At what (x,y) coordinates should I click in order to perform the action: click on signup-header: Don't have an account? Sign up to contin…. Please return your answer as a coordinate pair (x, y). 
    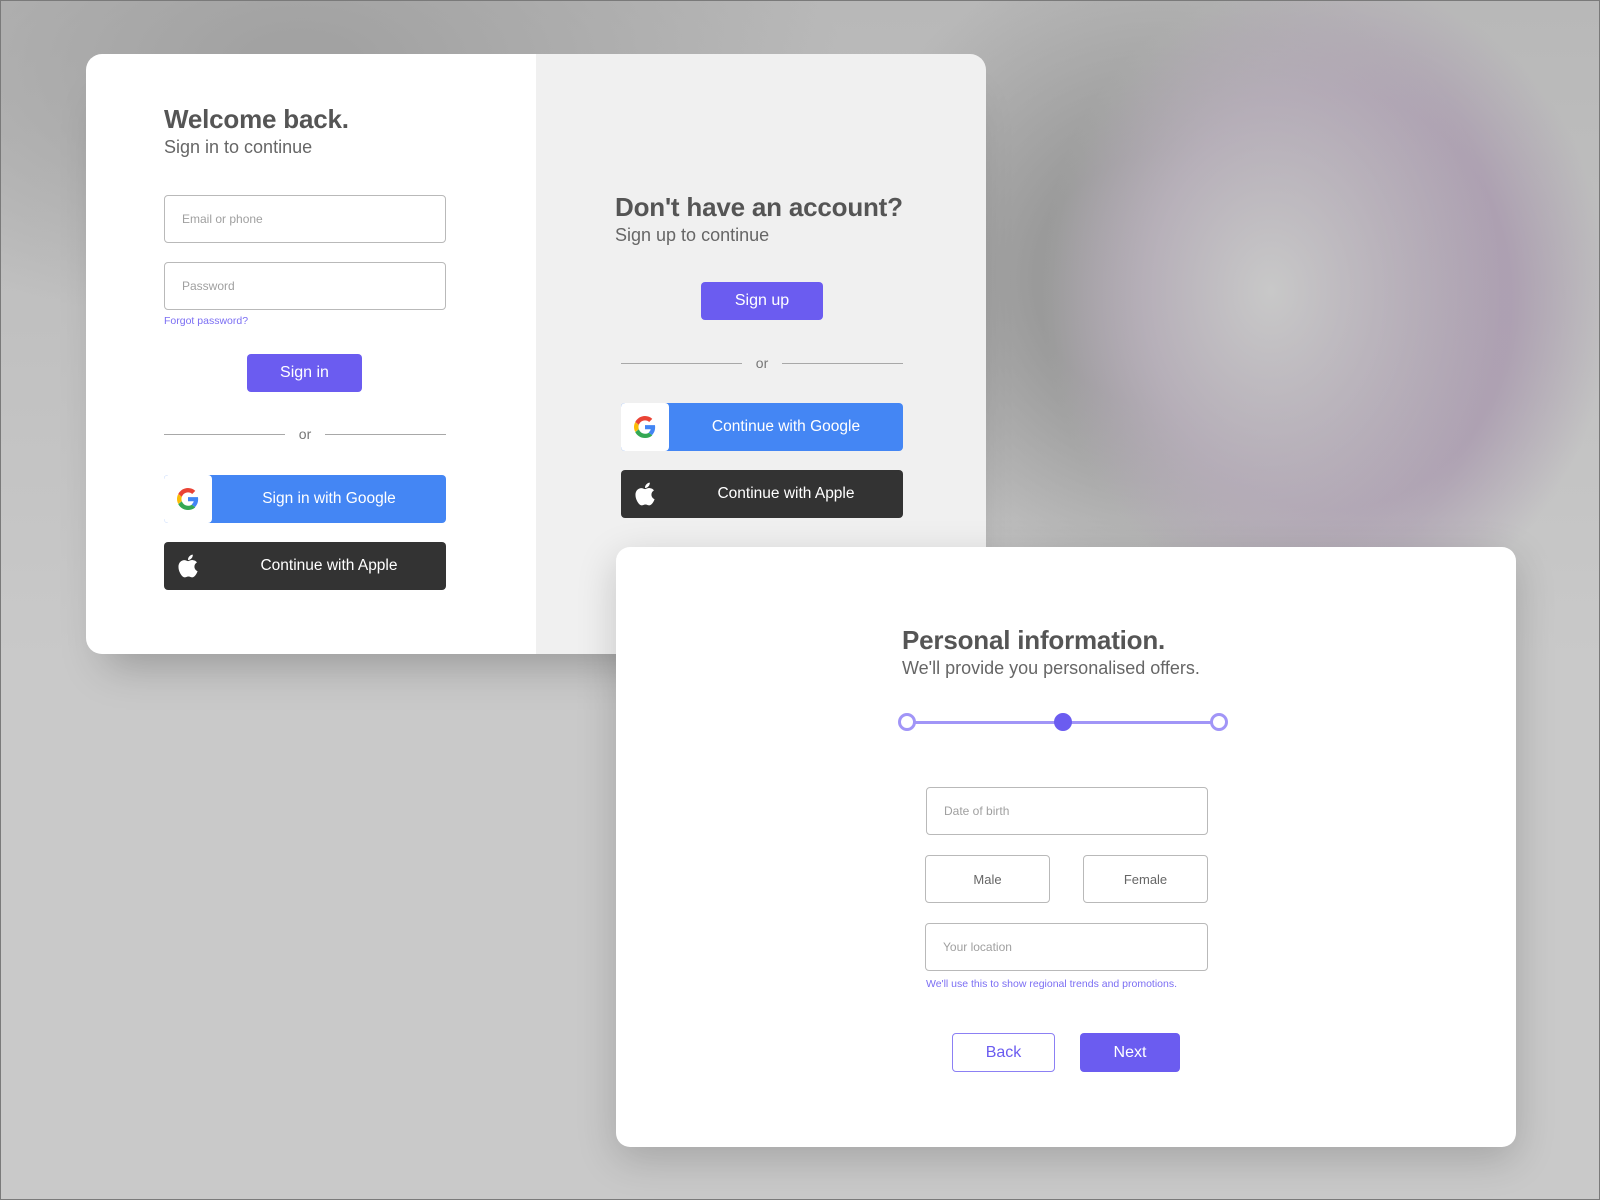
    Looking at the image, I should click on (759, 219).